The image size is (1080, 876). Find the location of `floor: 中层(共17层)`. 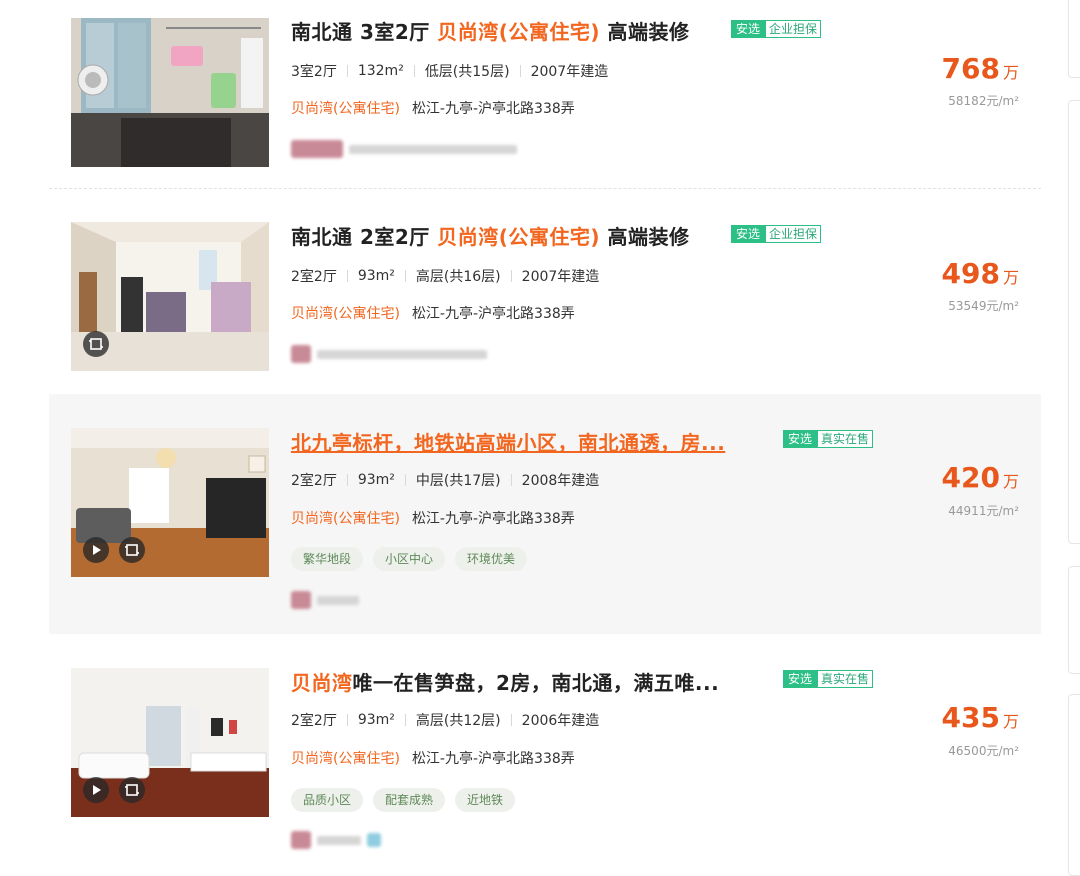

floor: 中层(共17层) is located at coordinates (458, 481).